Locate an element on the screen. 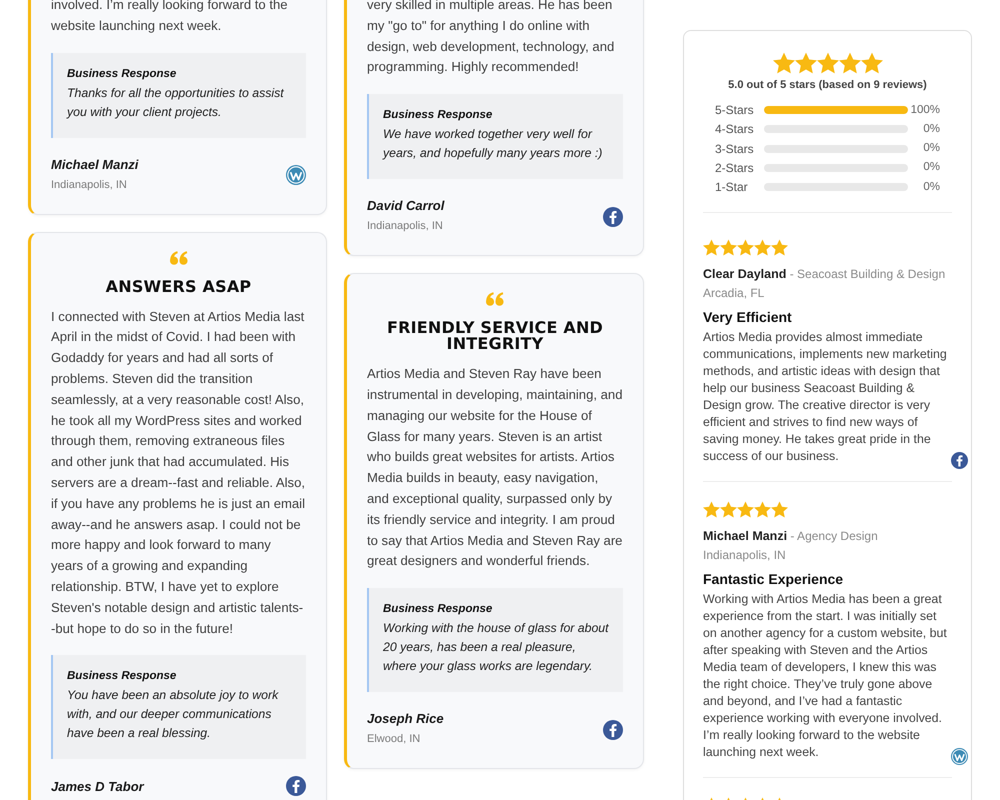 The width and height of the screenshot is (1000, 800). reviewer-location: Elwood, IN is located at coordinates (394, 740).